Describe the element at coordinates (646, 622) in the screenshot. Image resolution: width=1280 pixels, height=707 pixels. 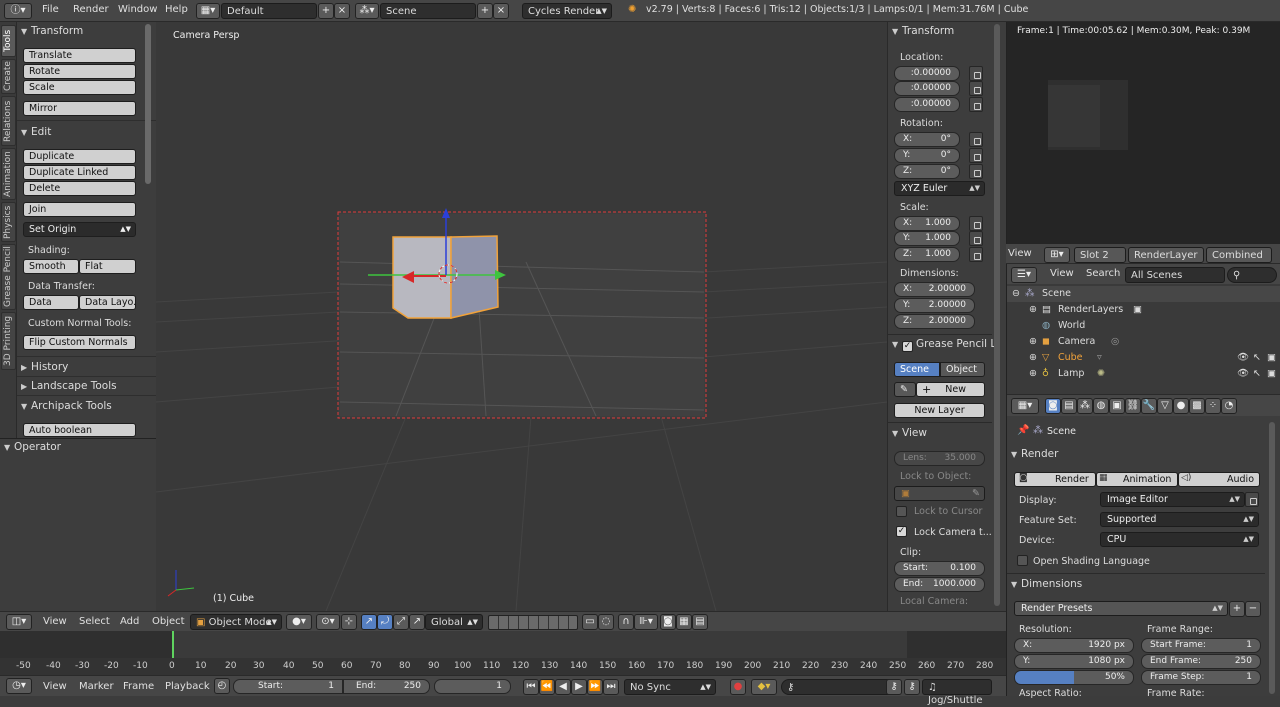
I see `snap-element-icon: ⊪▾` at that location.